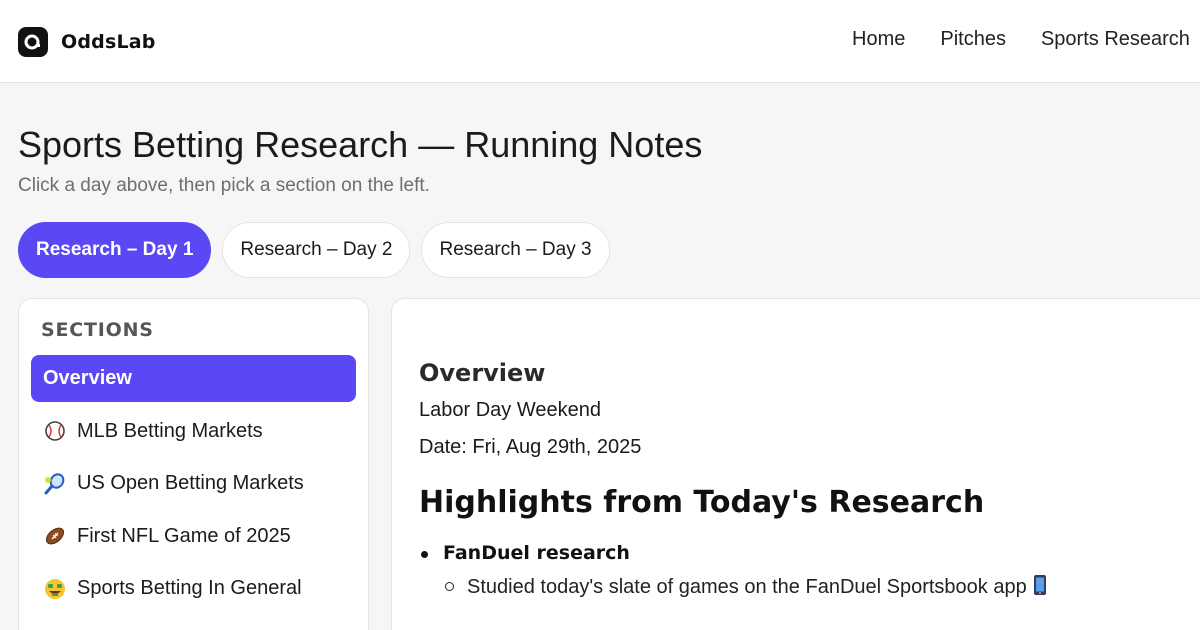  I want to click on sidebar-item-overview: Overview, so click(193, 378).